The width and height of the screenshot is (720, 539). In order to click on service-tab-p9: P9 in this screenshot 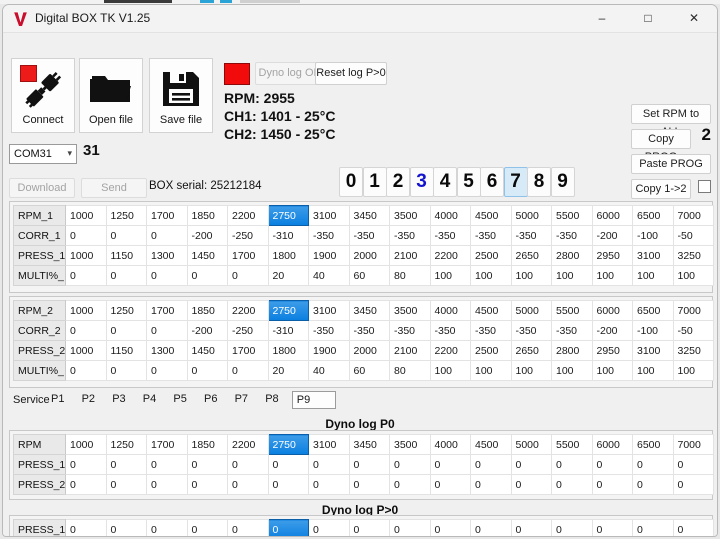, I will do `click(313, 400)`.